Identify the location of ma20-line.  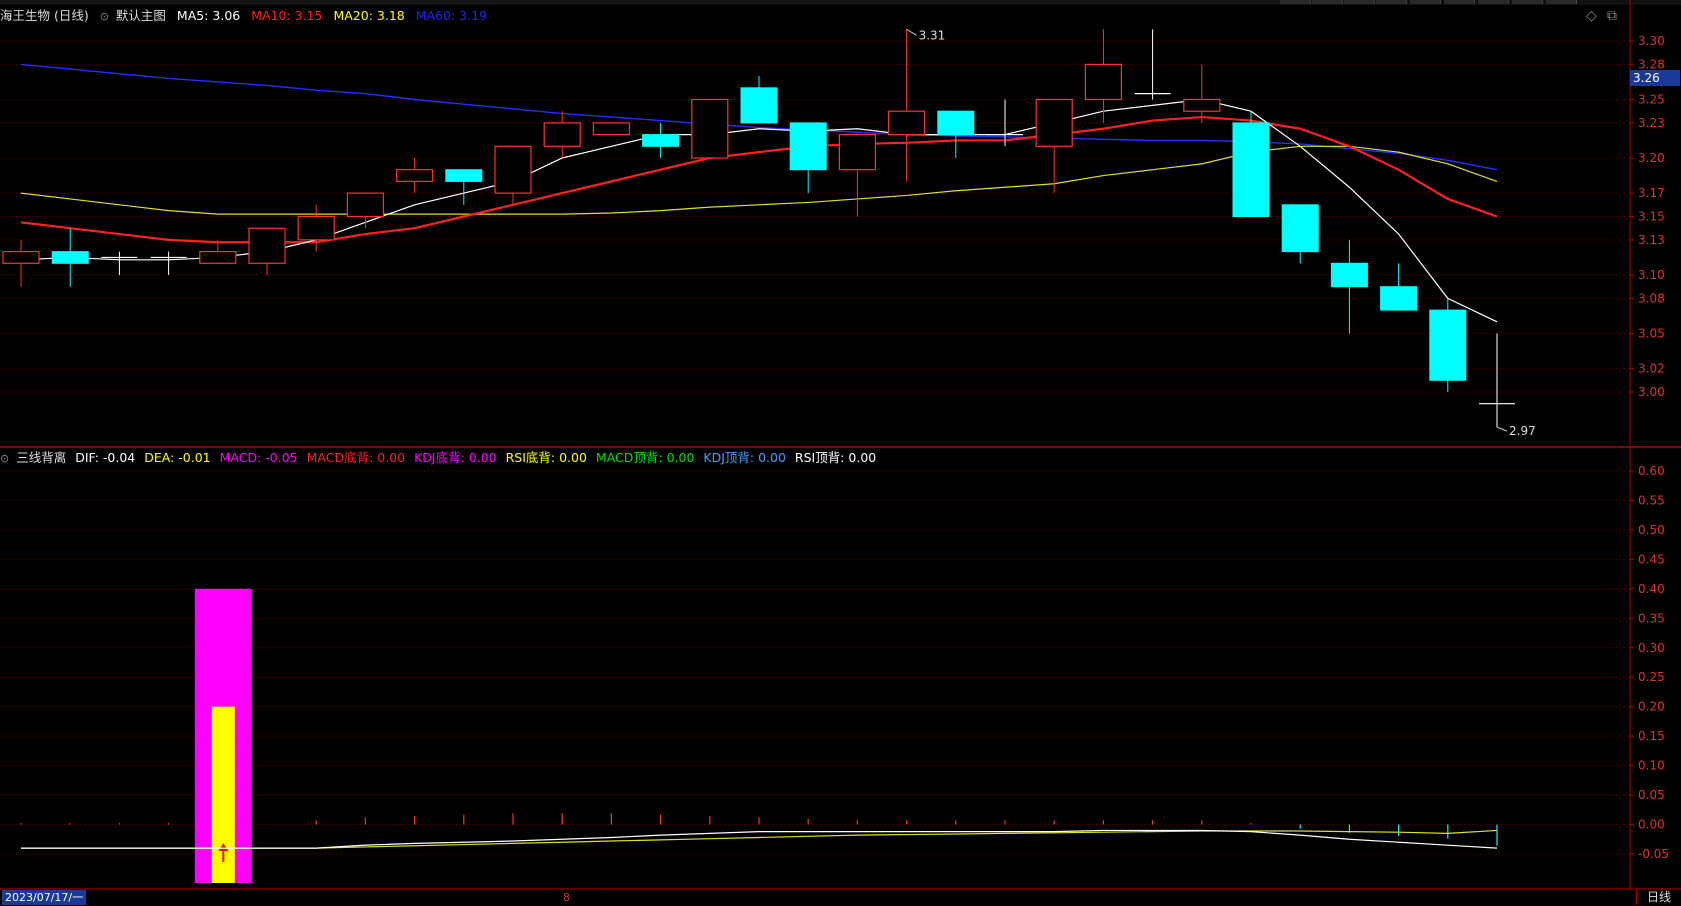
(759, 180).